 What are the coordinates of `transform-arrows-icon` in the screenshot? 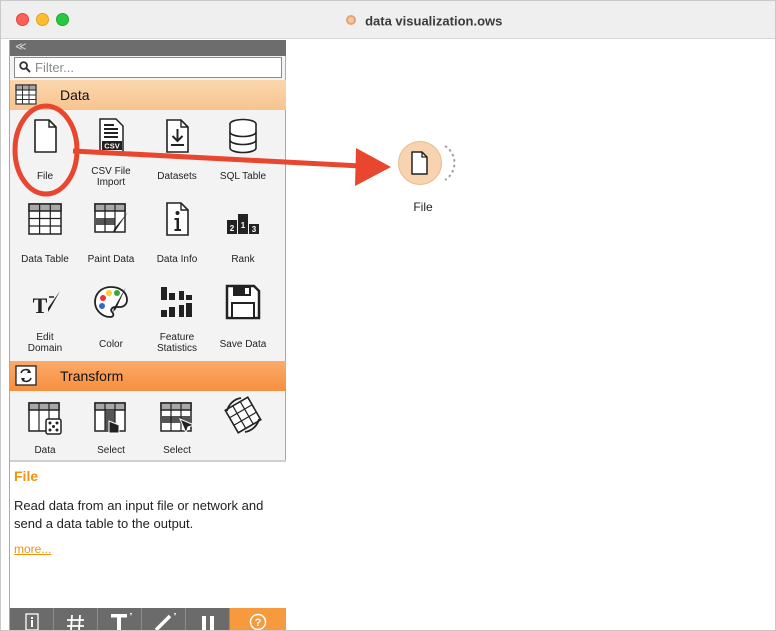 It's located at (26, 375).